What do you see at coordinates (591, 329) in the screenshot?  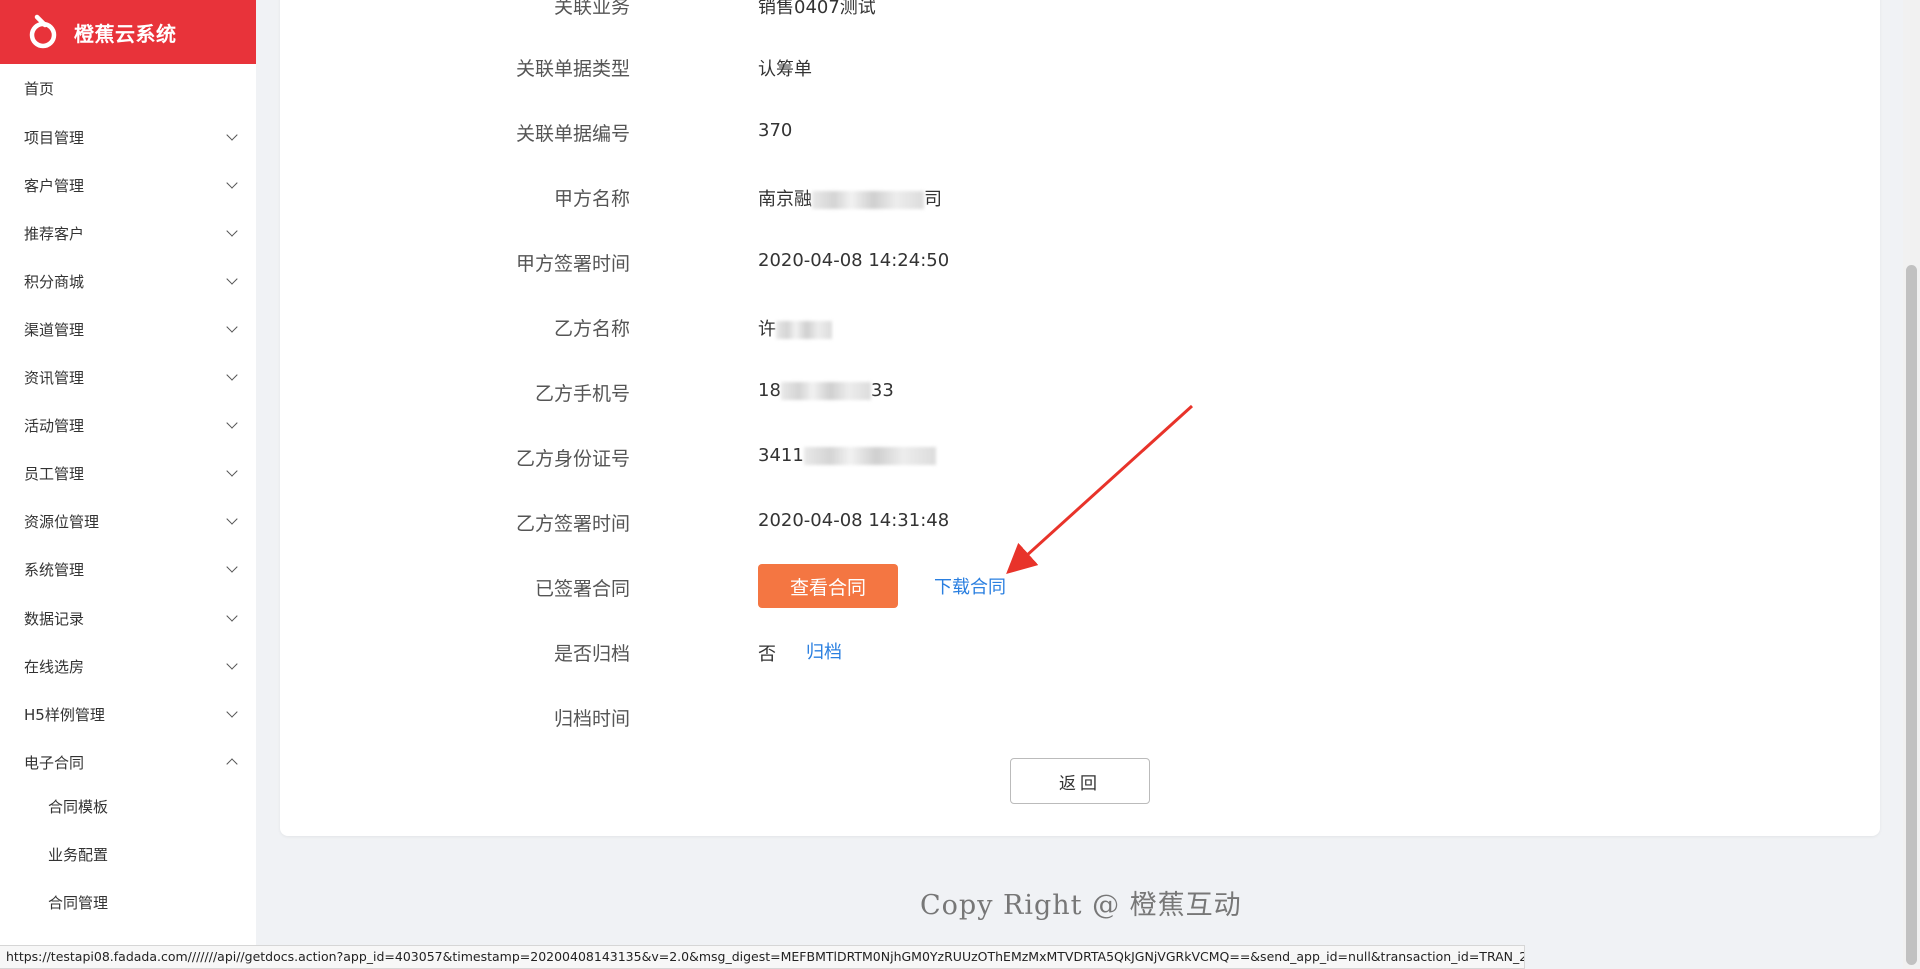 I see `field-label: 乙方名称` at bounding box center [591, 329].